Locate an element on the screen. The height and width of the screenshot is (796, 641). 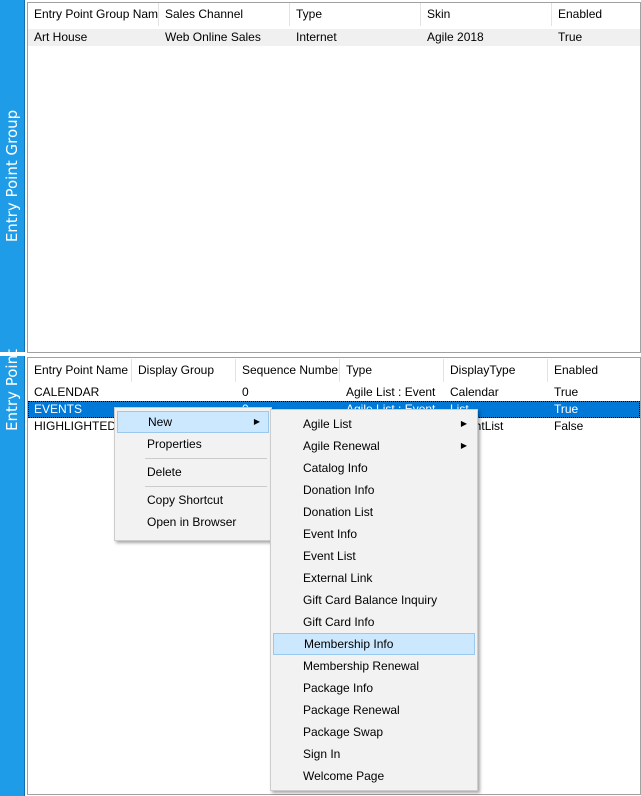
menu-item-agile-list: Agile List ▶ is located at coordinates (374, 424).